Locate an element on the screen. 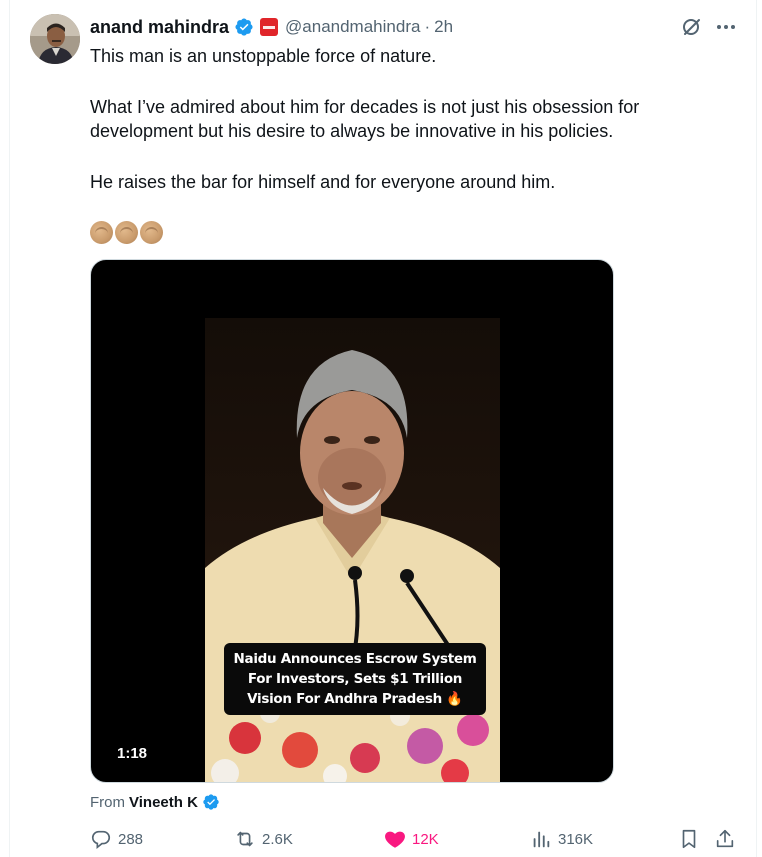  more-icon is located at coordinates (726, 27).